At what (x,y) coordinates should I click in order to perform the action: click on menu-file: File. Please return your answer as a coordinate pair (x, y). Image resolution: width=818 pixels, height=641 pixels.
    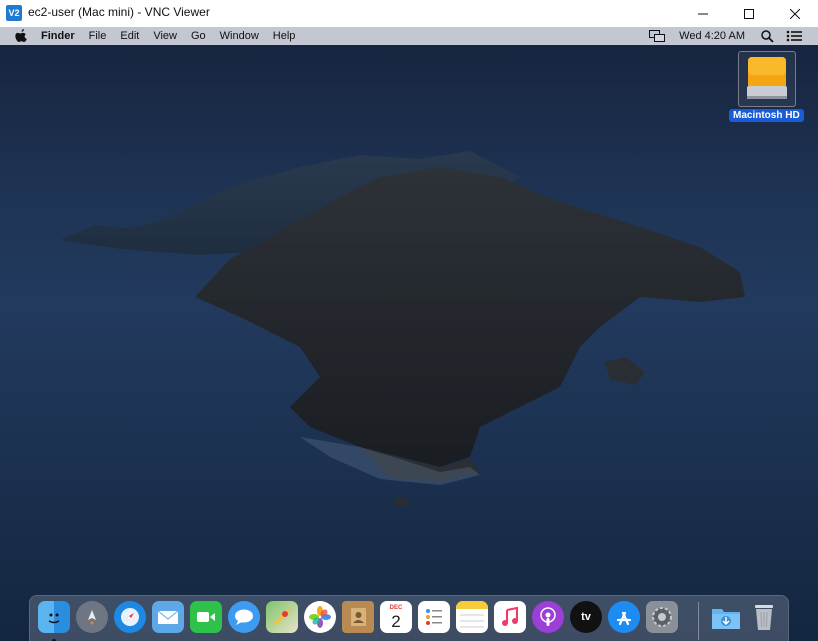
    Looking at the image, I should click on (98, 36).